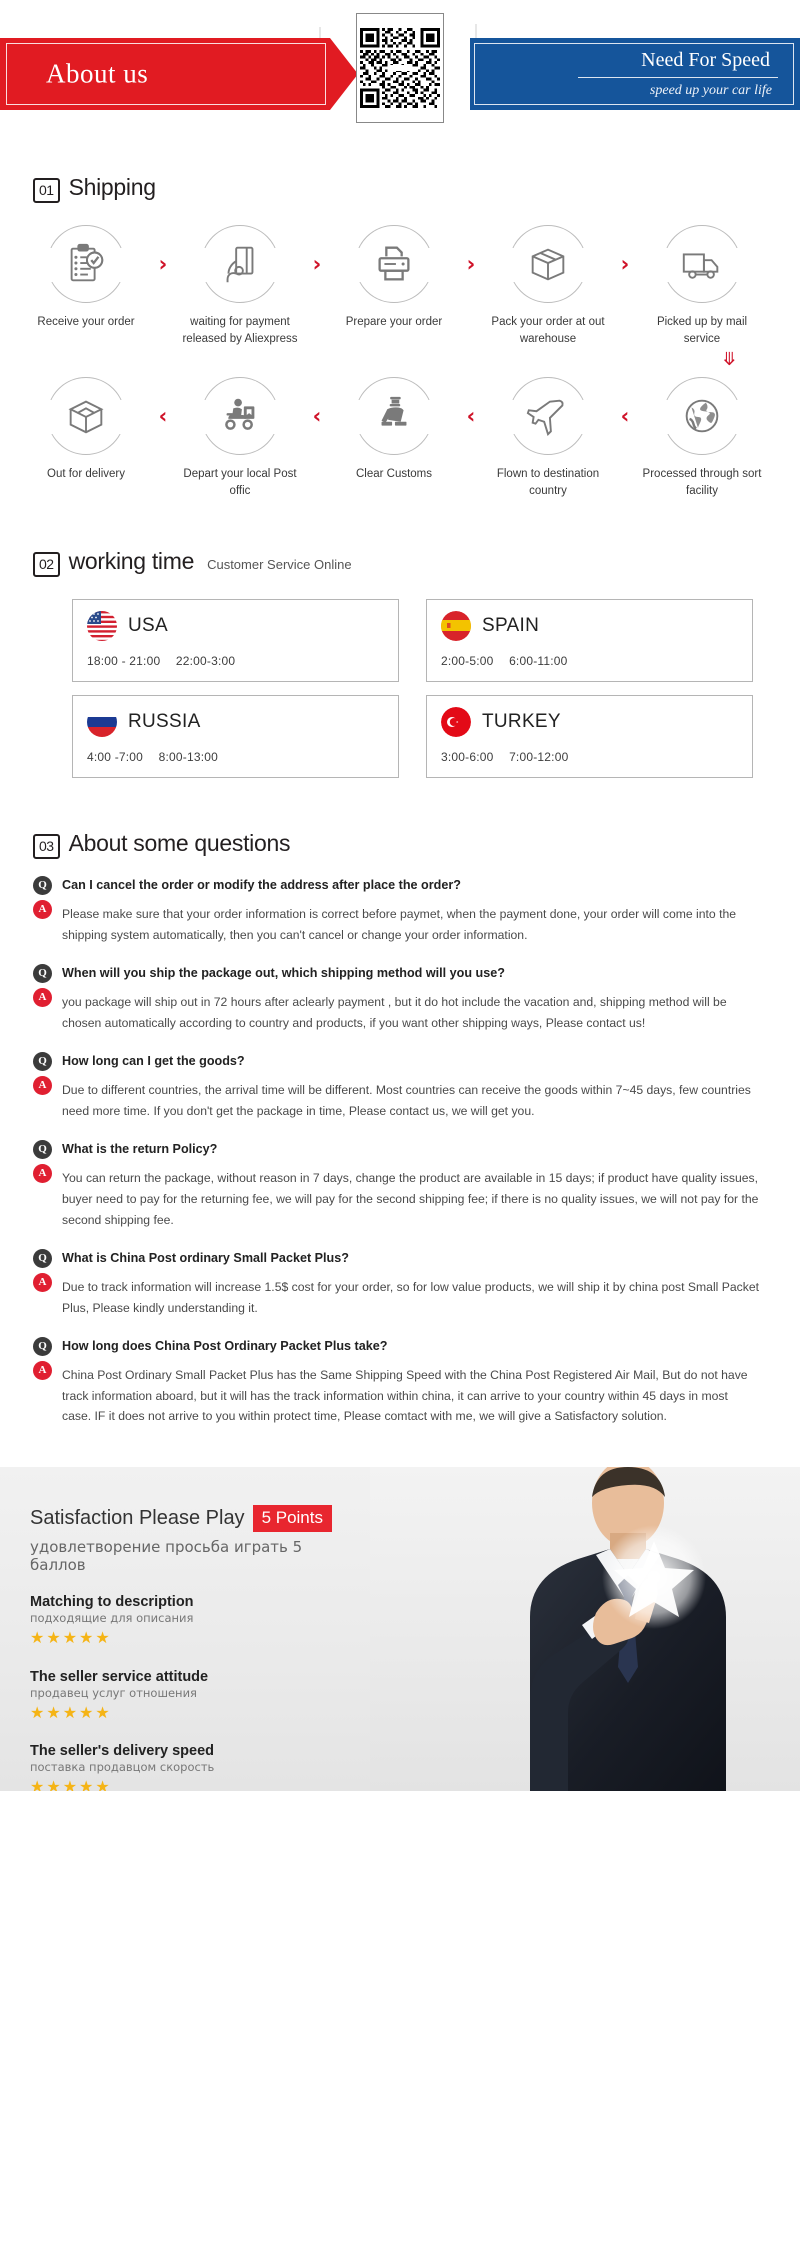  What do you see at coordinates (115, 756) in the screenshot?
I see `hours-slot-1: 4:00 -7:00` at bounding box center [115, 756].